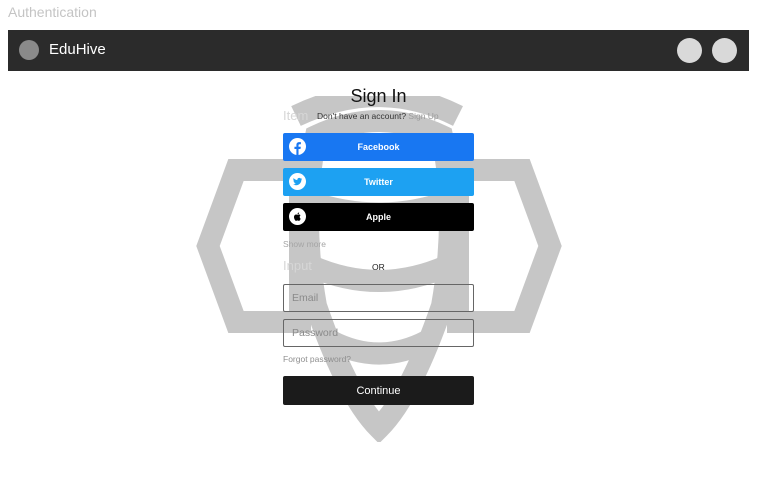 The height and width of the screenshot is (500, 757). I want to click on ghost-label-item: Item, so click(296, 115).